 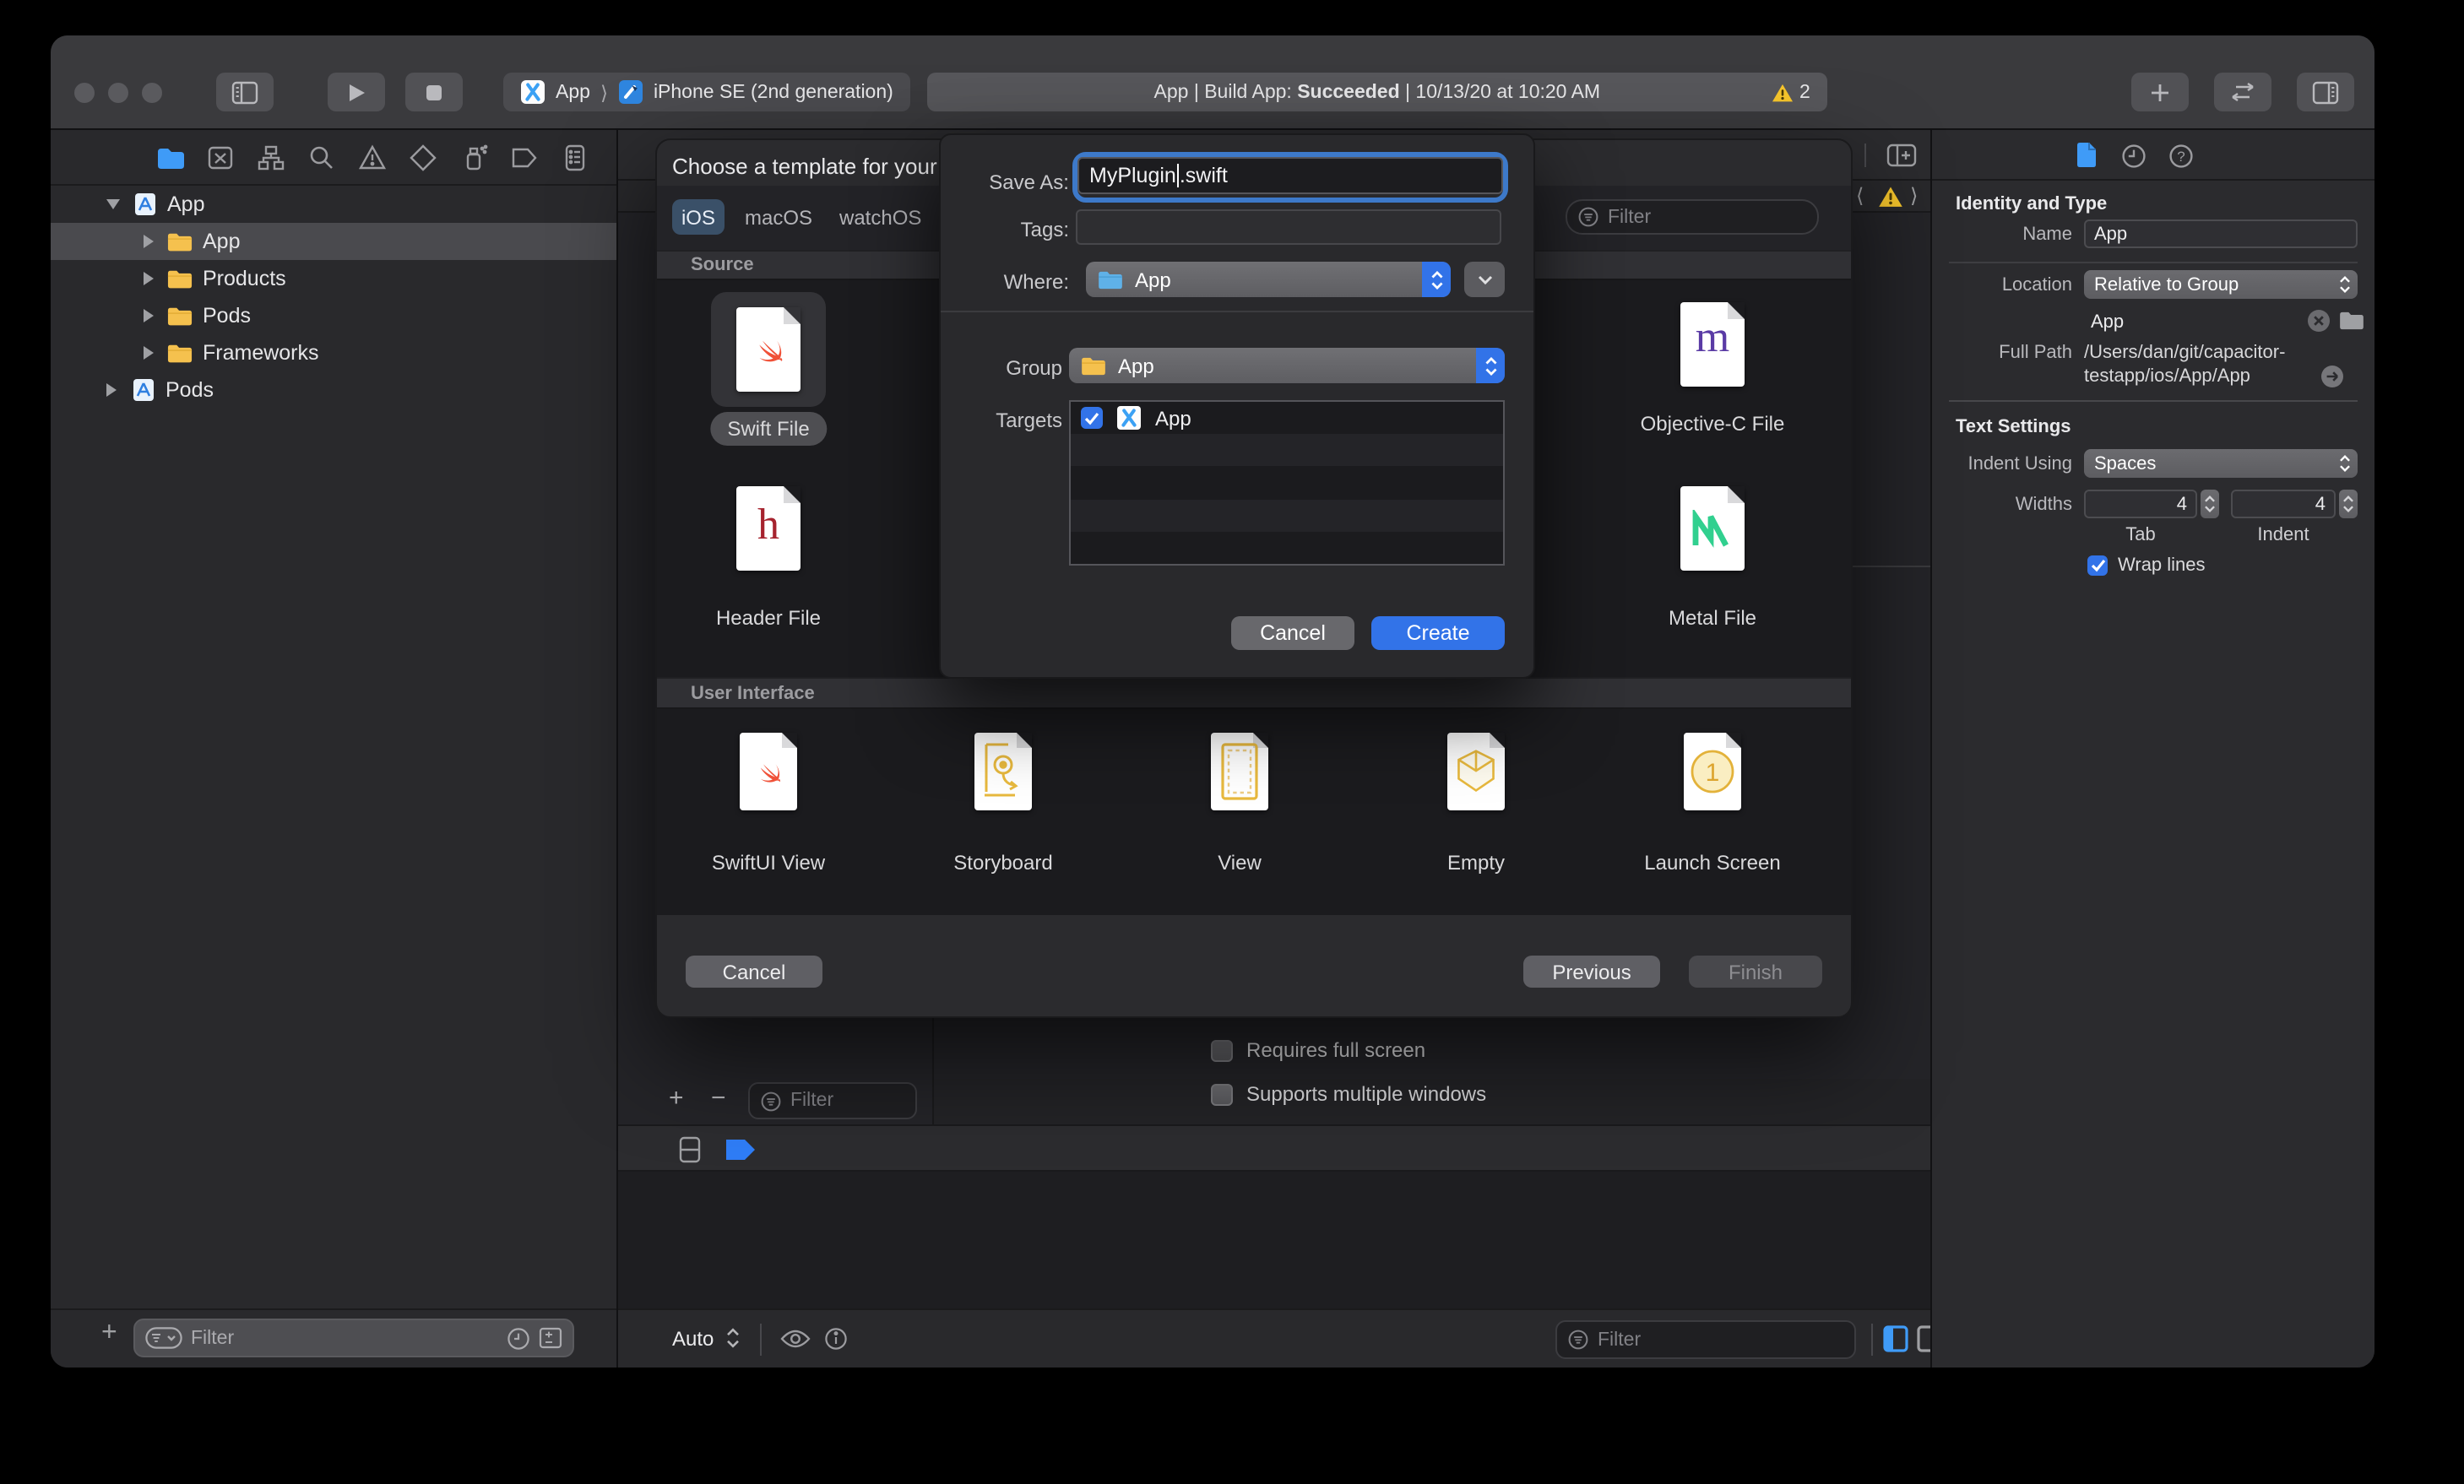 What do you see at coordinates (220, 158) in the screenshot?
I see `source-control-navigator-icon` at bounding box center [220, 158].